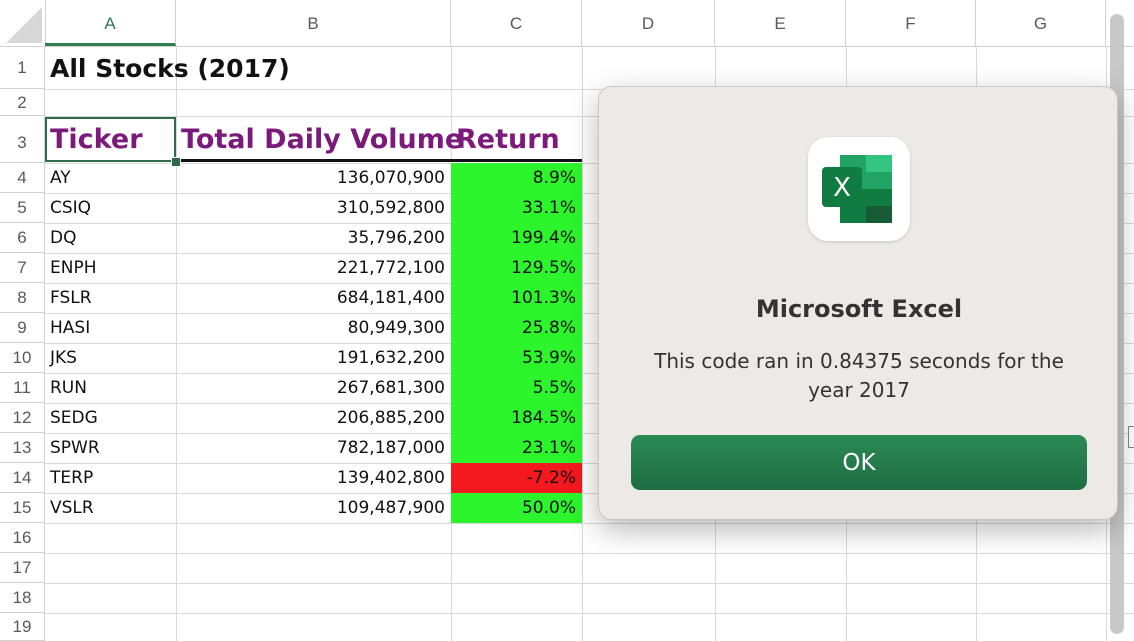 The image size is (1134, 641). I want to click on return-cell: 101.3%, so click(516, 298).